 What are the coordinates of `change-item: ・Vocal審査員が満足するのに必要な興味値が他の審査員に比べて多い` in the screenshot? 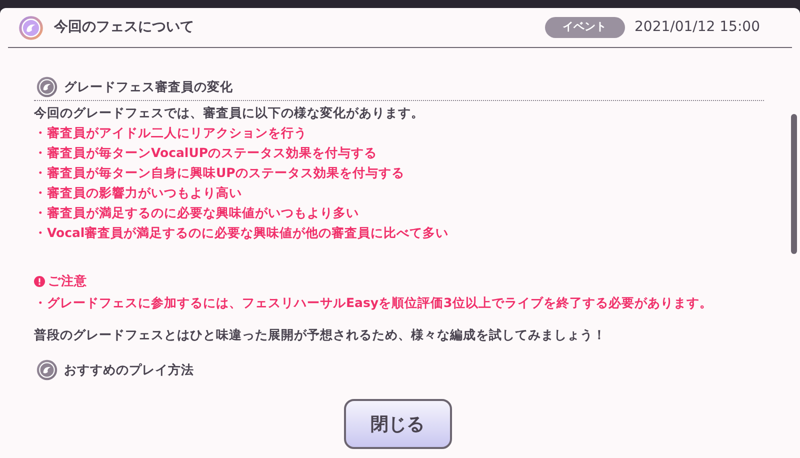 It's located at (242, 233).